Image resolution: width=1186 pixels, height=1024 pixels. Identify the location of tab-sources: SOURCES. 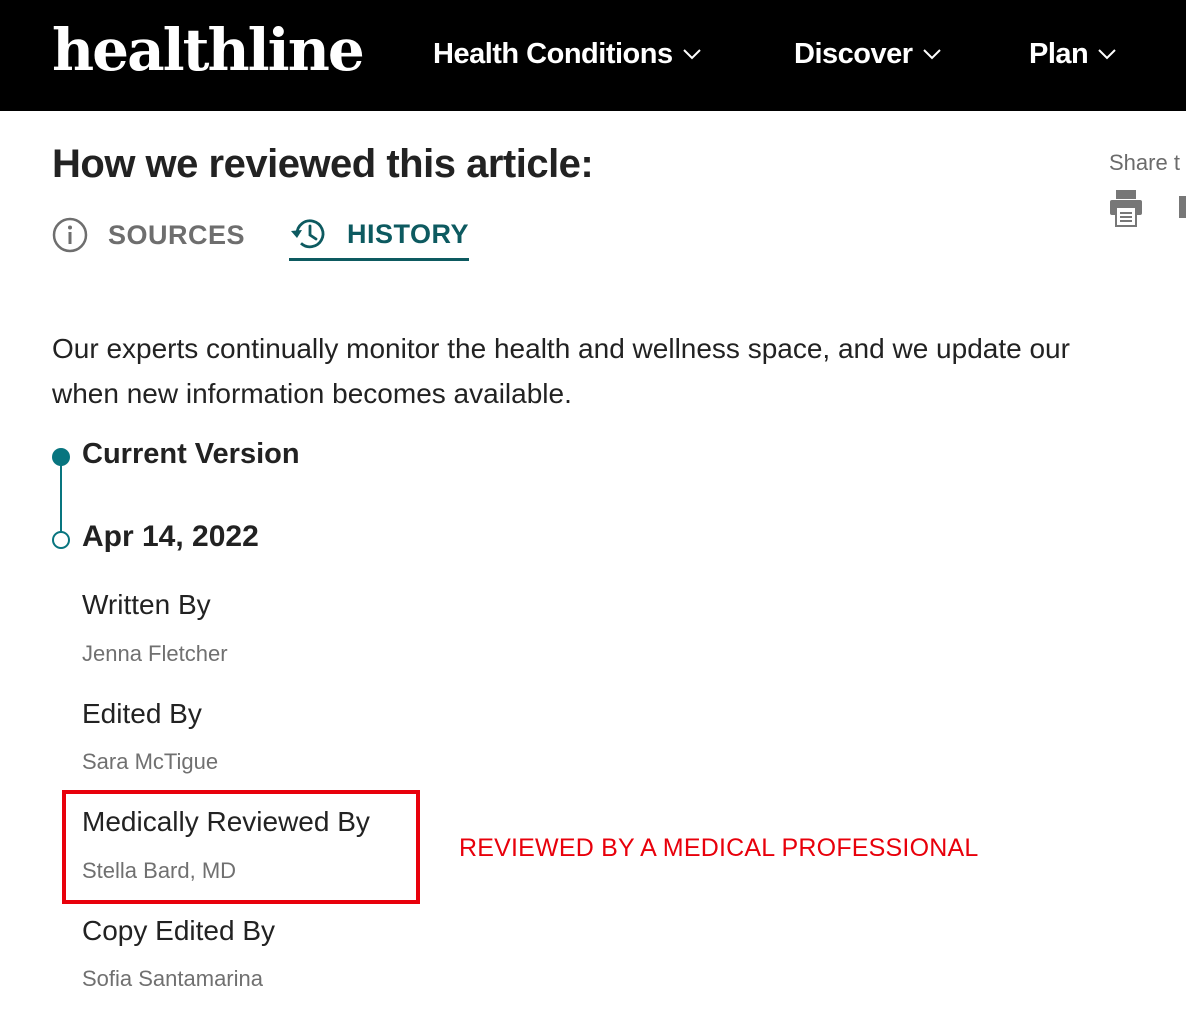
(148, 235).